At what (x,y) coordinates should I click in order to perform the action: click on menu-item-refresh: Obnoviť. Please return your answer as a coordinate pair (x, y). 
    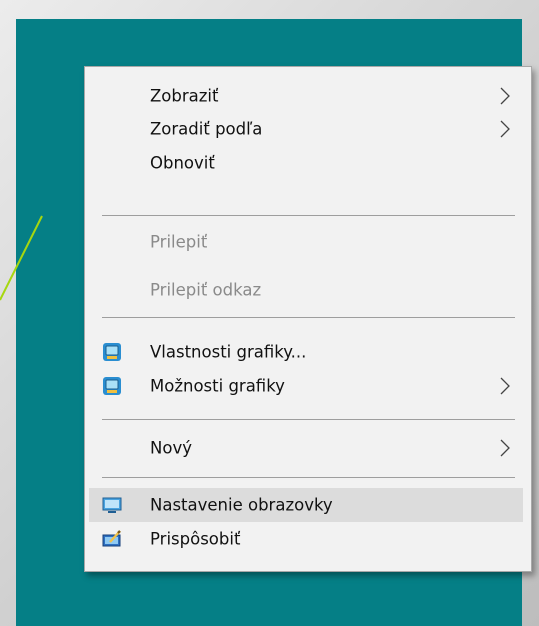
    Looking at the image, I should click on (306, 163).